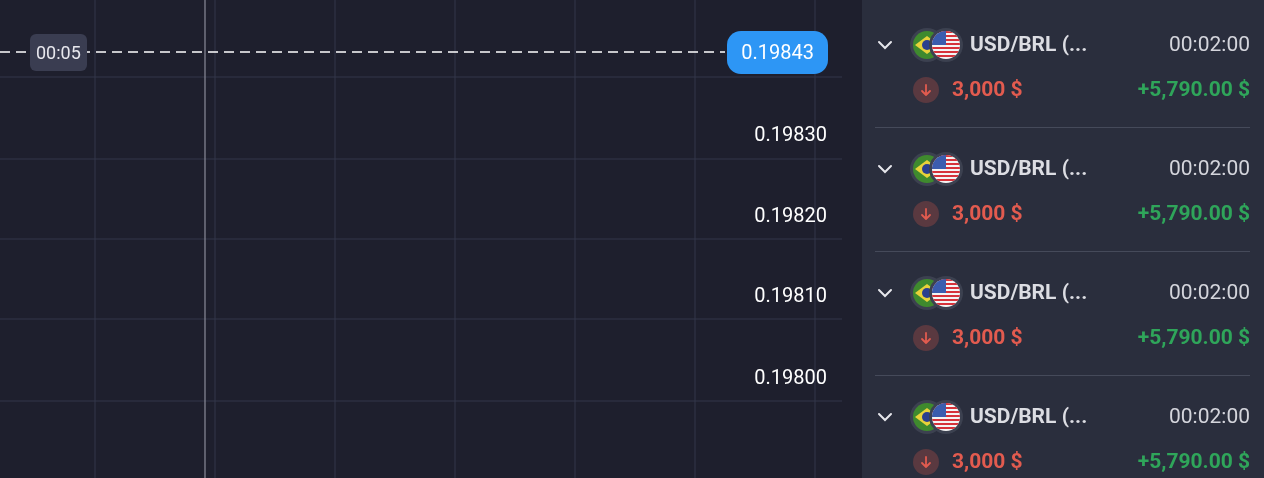  I want to click on price-axis-label: 0.19810, so click(790, 295).